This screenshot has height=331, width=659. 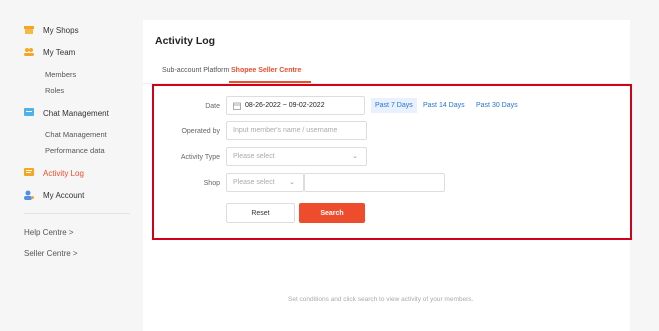 What do you see at coordinates (29, 172) in the screenshot?
I see `activity-log-icon` at bounding box center [29, 172].